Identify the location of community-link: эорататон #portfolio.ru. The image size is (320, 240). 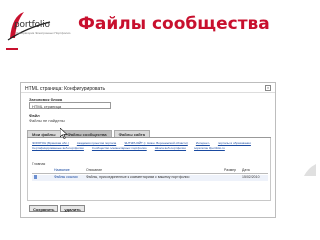
(209, 148).